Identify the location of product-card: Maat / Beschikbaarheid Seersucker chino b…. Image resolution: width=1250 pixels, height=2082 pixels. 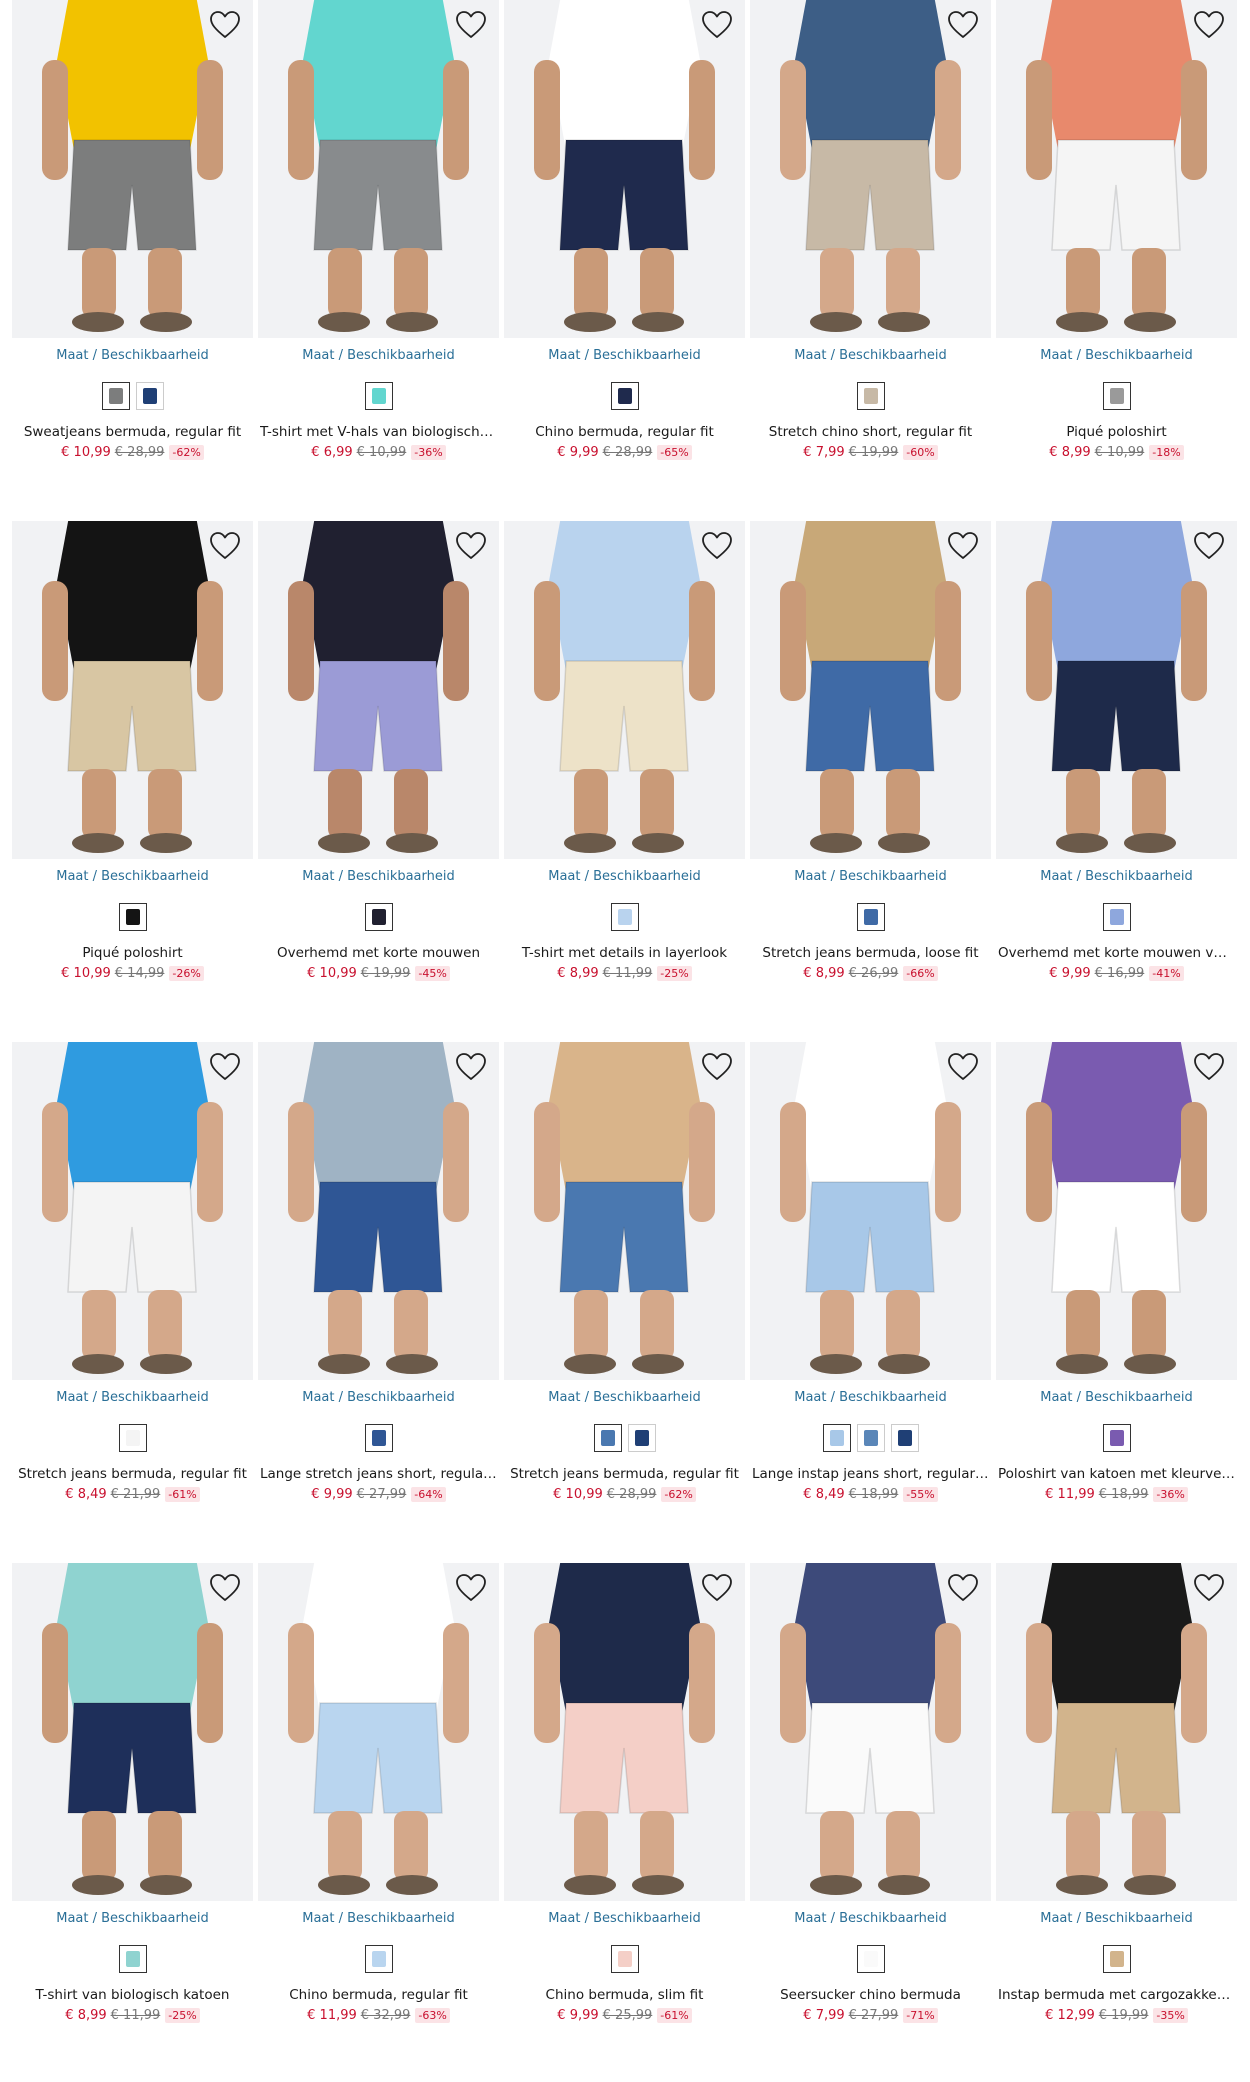
(870, 1803).